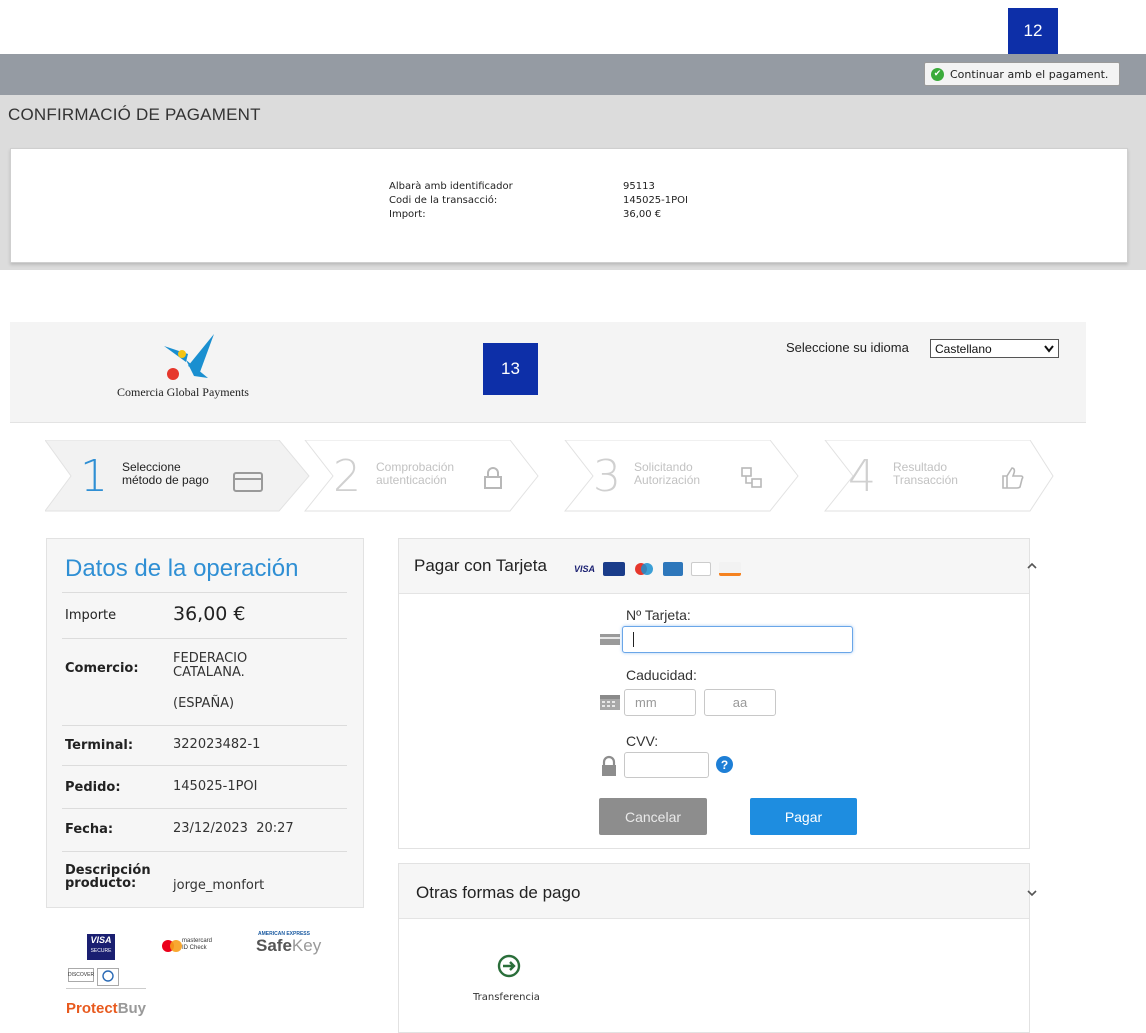  What do you see at coordinates (197, 941) in the screenshot?
I see `mastercard-line1: mastercard` at bounding box center [197, 941].